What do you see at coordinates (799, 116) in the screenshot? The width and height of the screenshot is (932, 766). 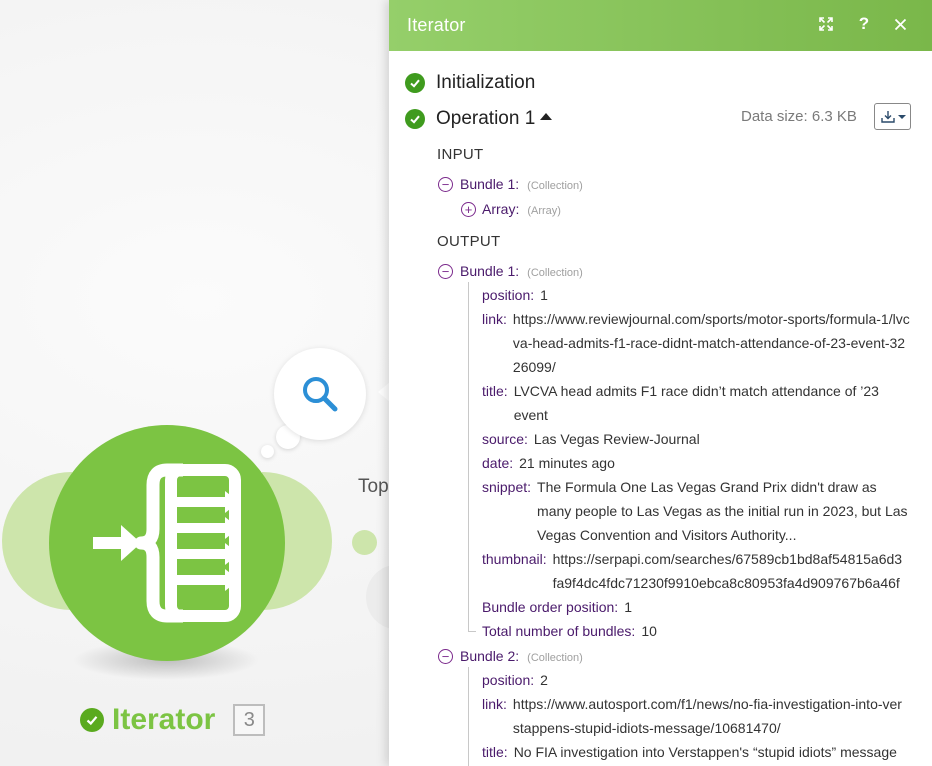 I see `data-size: Data size: 6.3 KB` at bounding box center [799, 116].